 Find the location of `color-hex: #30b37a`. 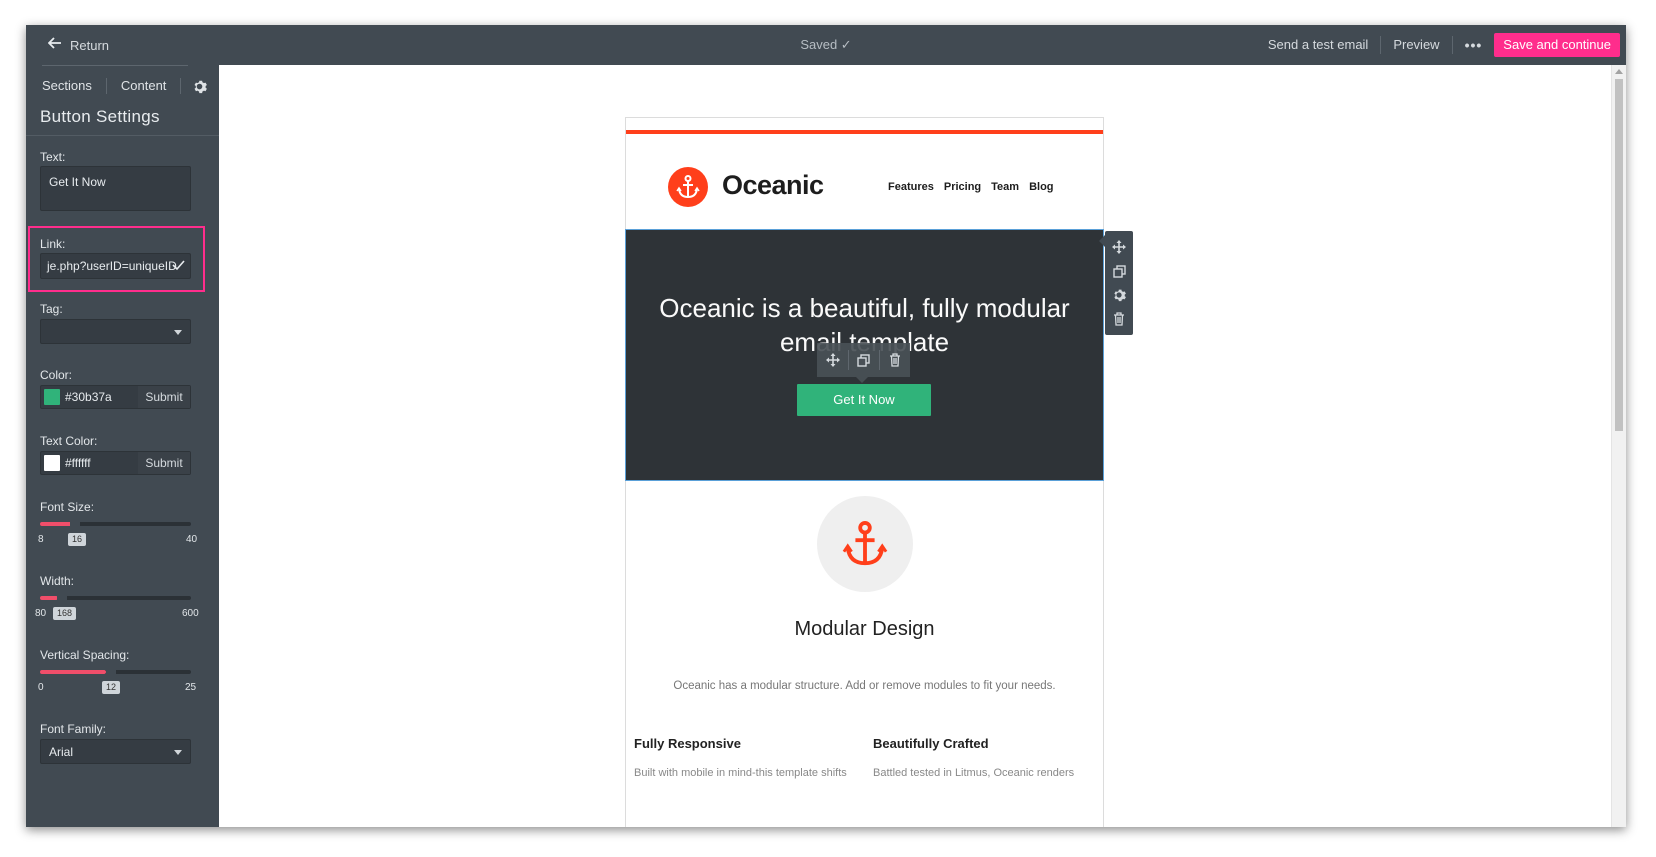

color-hex: #30b37a is located at coordinates (88, 397).